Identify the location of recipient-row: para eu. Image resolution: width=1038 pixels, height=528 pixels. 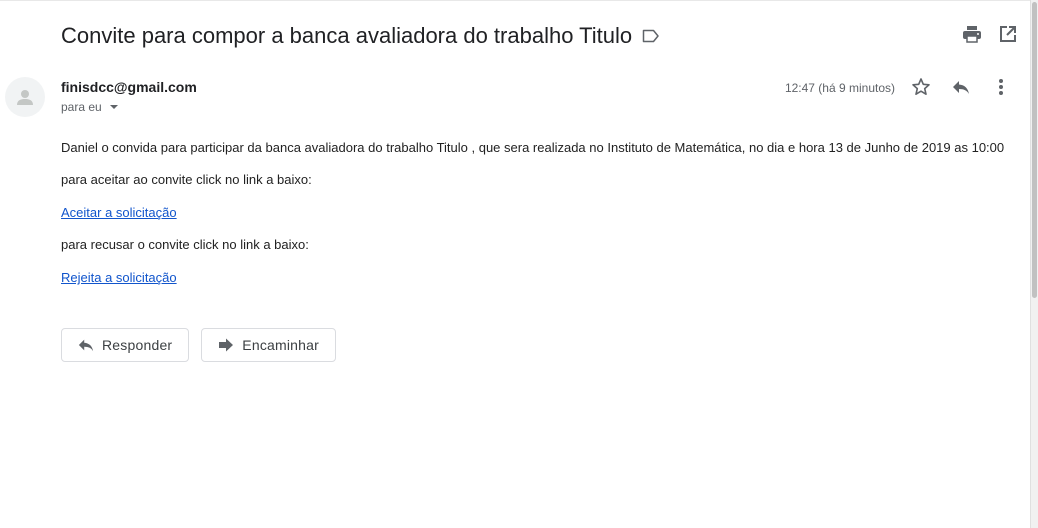
(89, 107).